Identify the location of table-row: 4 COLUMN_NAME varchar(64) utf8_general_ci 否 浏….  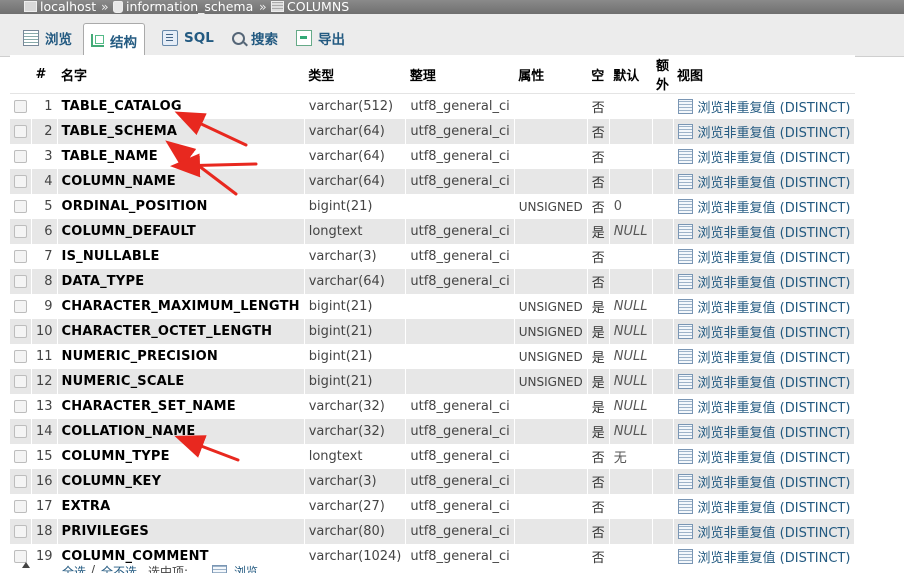
(433, 181).